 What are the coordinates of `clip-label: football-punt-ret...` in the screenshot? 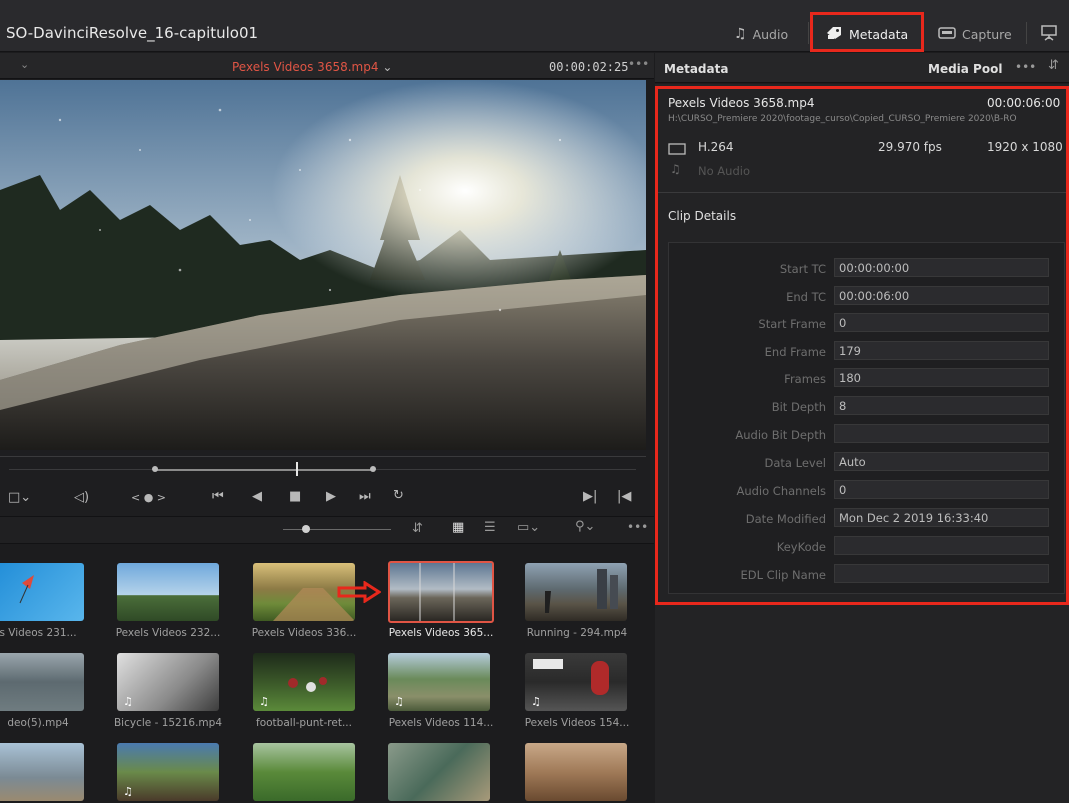 It's located at (304, 723).